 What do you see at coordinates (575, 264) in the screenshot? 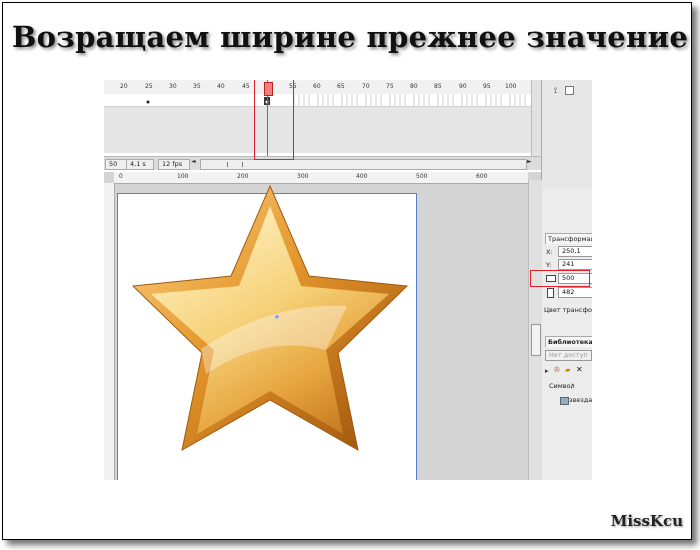
I see `y-field: 241` at bounding box center [575, 264].